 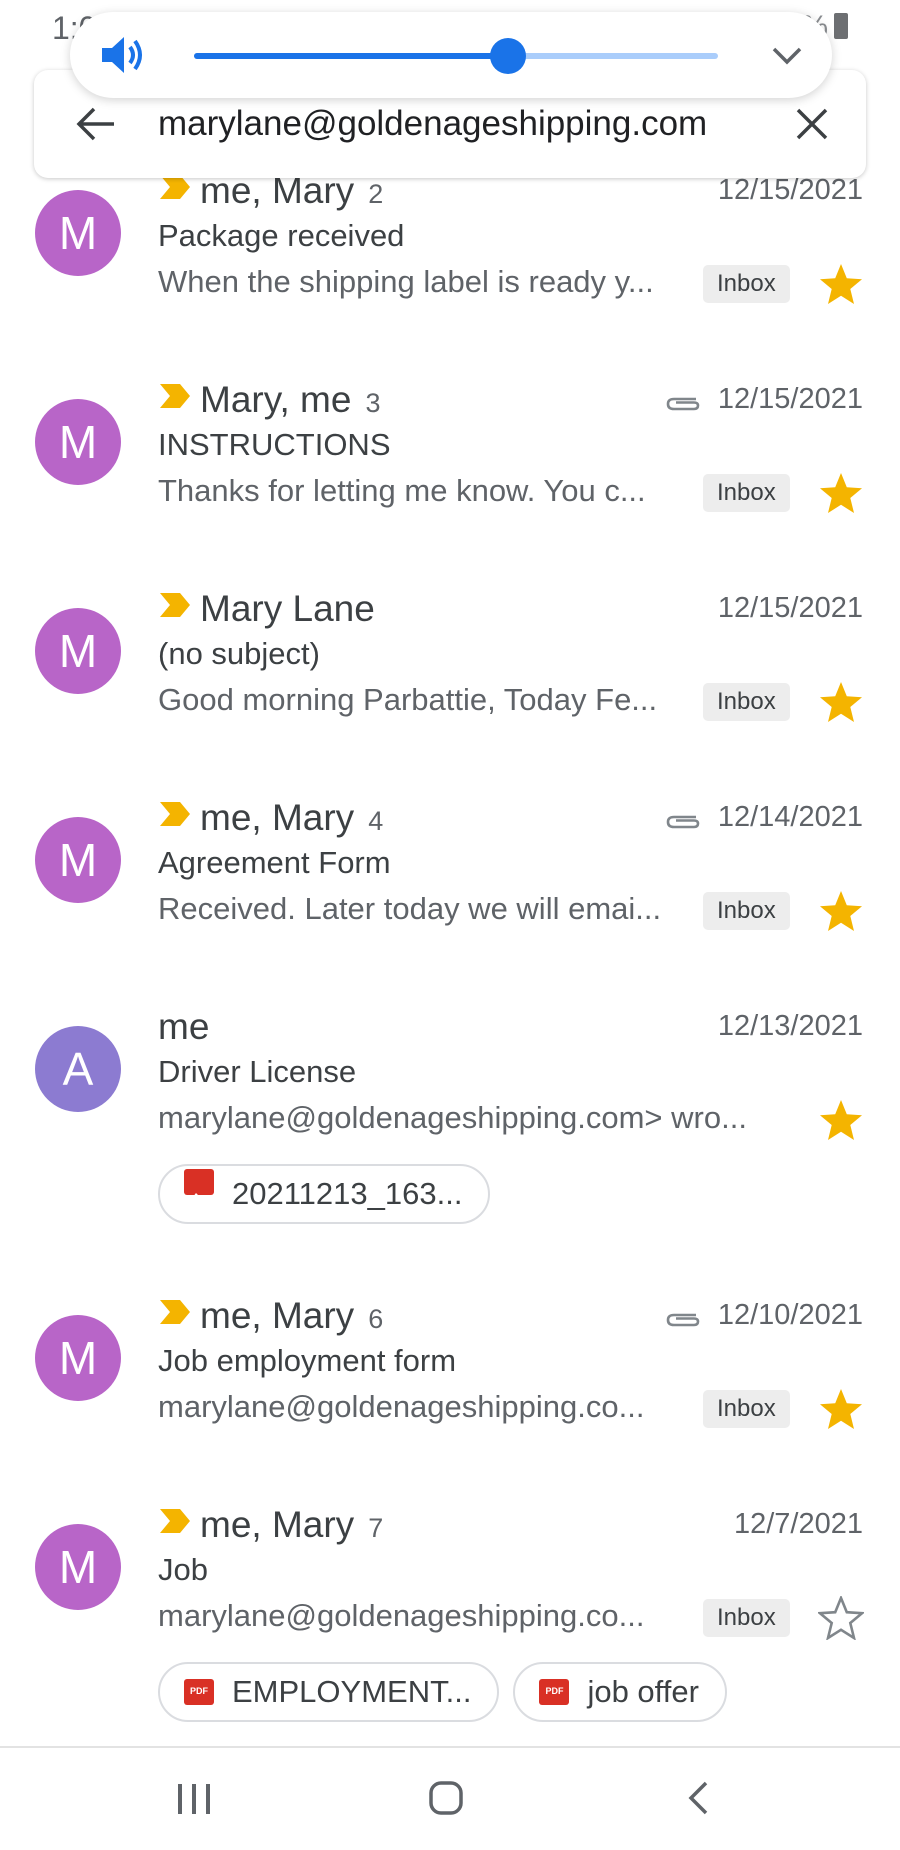 What do you see at coordinates (199, 1185) in the screenshot?
I see `image-icon` at bounding box center [199, 1185].